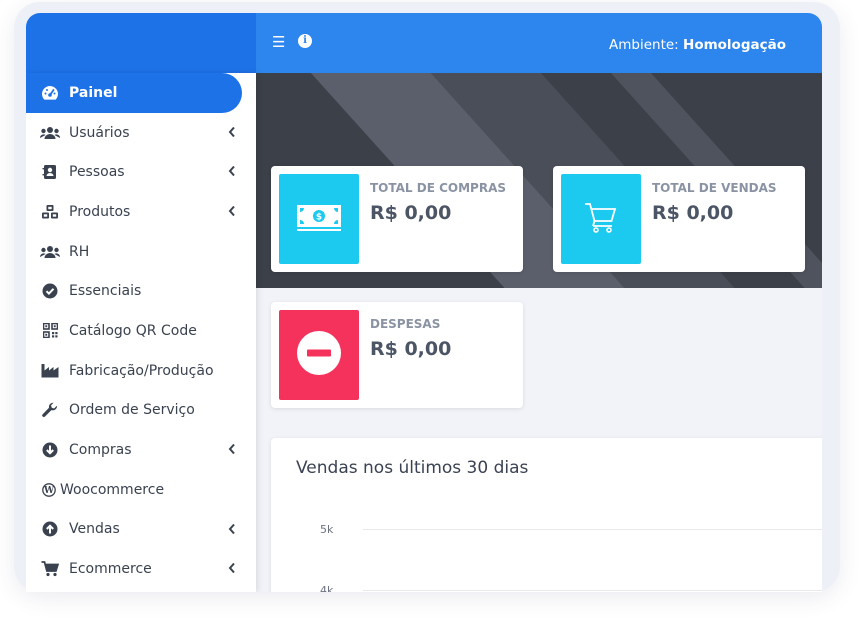  I want to click on sidebar-item-label: Vendas, so click(94, 529).